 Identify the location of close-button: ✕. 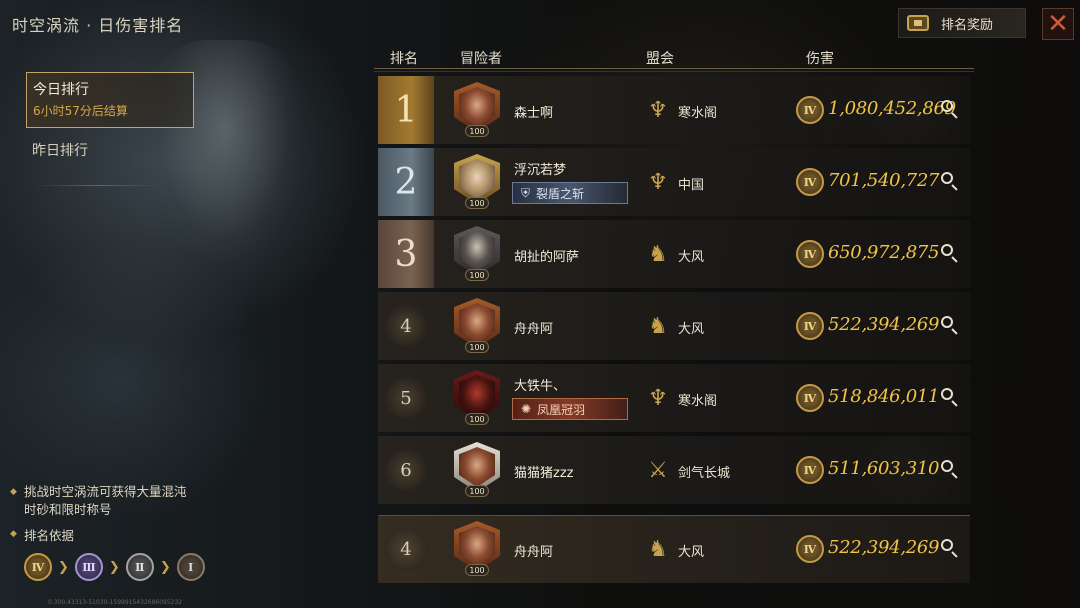
(1058, 24).